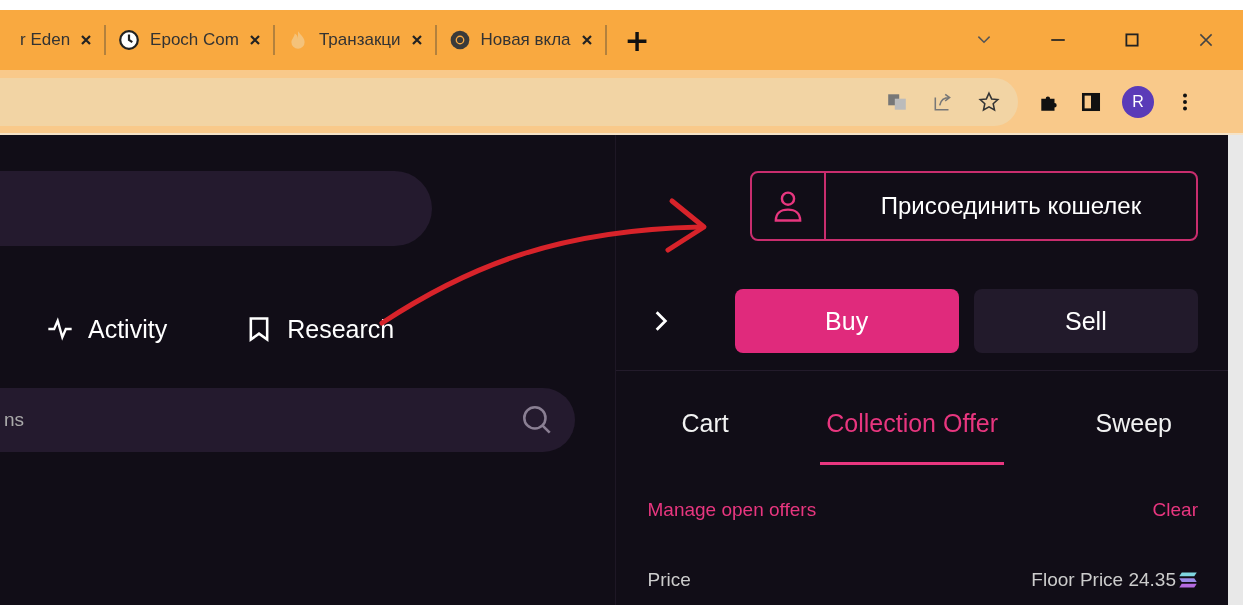 This screenshot has width=1243, height=605. I want to click on activity-icon, so click(60, 329).